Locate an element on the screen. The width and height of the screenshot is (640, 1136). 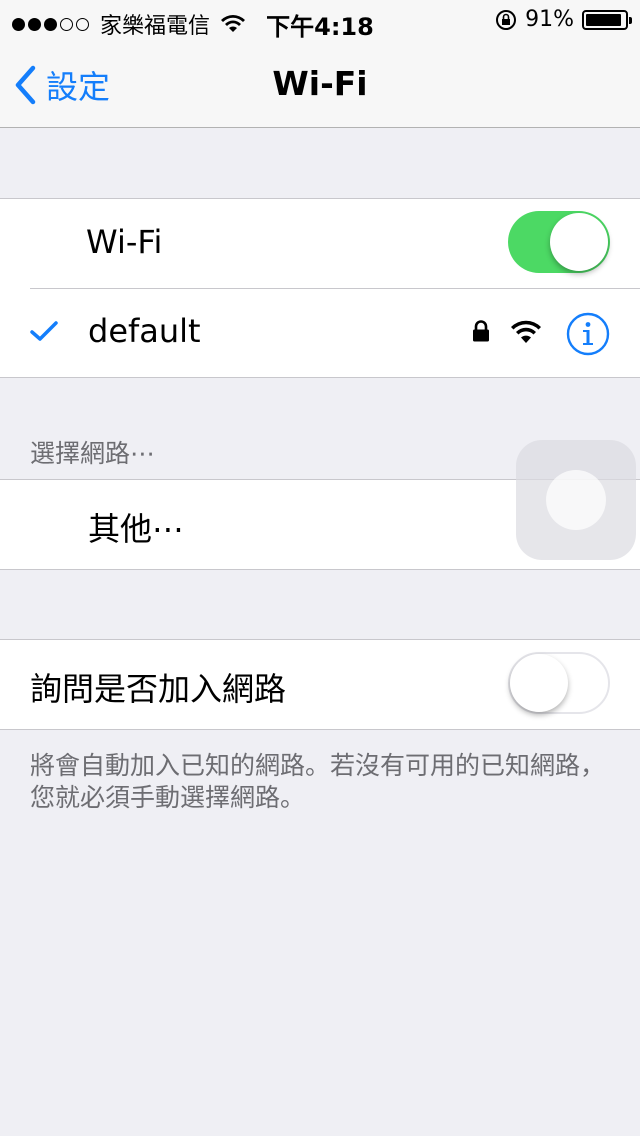
assistive-touch-button is located at coordinates (576, 500).